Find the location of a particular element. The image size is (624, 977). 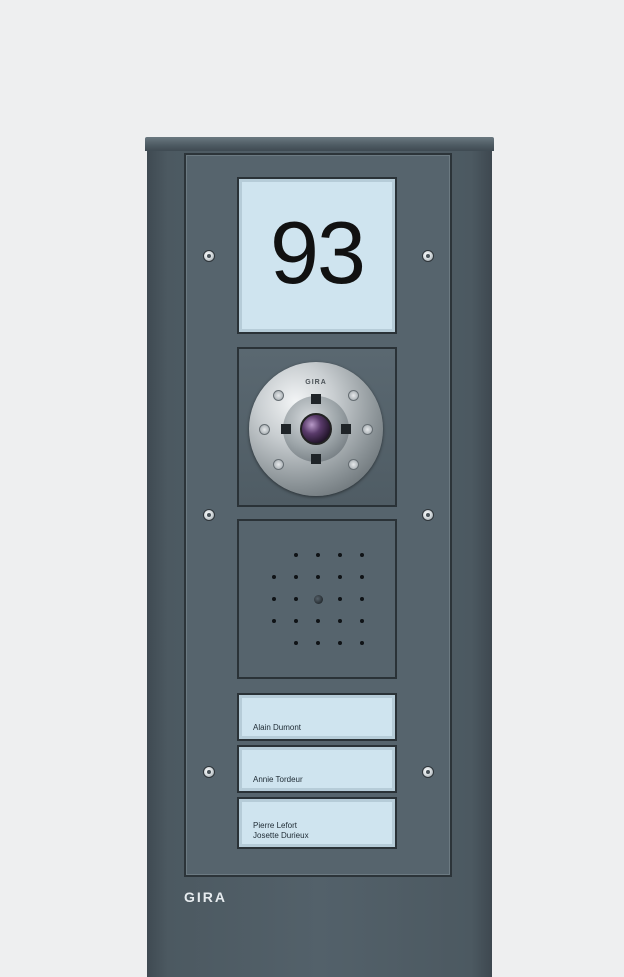

nameplate-label: Annie Tordeur is located at coordinates (278, 780).